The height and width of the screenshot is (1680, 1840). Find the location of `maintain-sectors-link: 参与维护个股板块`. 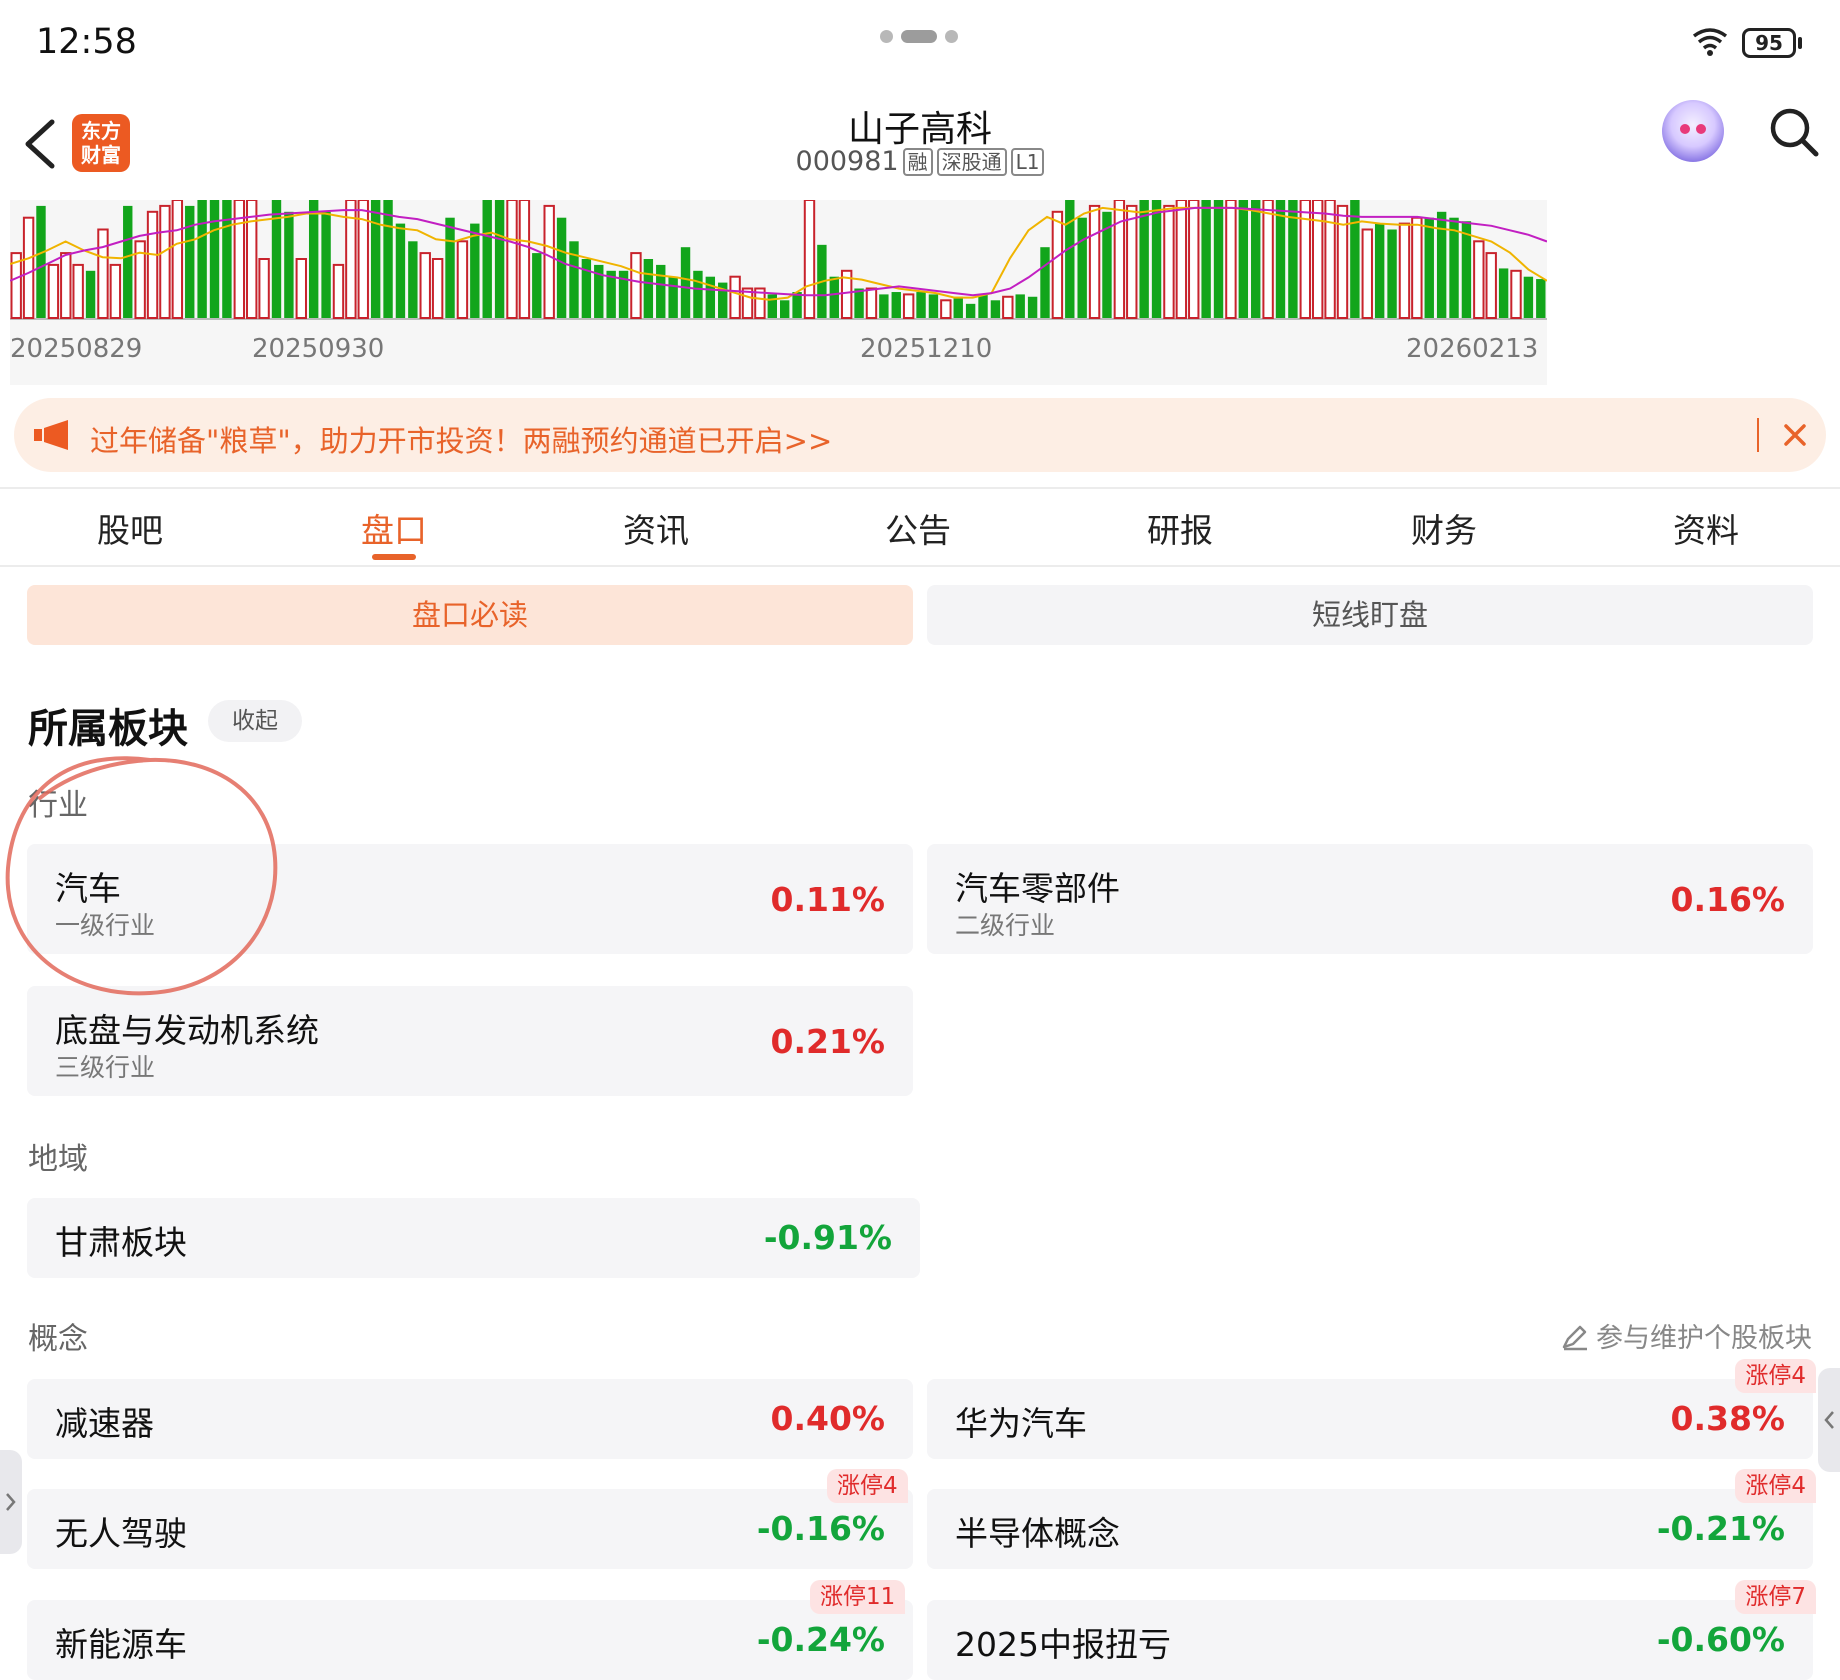

maintain-sectors-link: 参与维护个股板块 is located at coordinates (1686, 1335).